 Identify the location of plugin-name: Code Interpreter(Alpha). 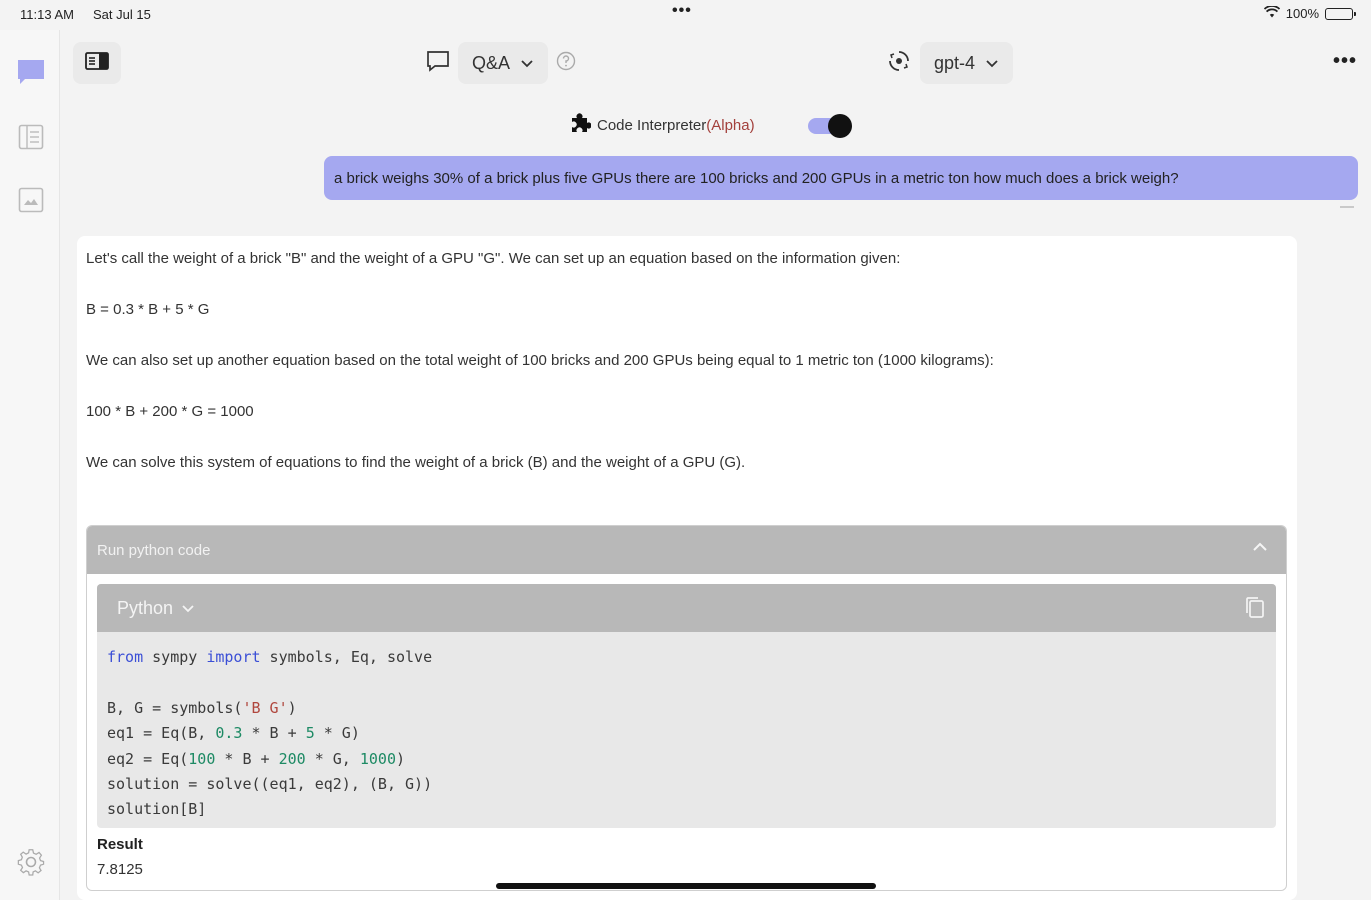
(676, 125).